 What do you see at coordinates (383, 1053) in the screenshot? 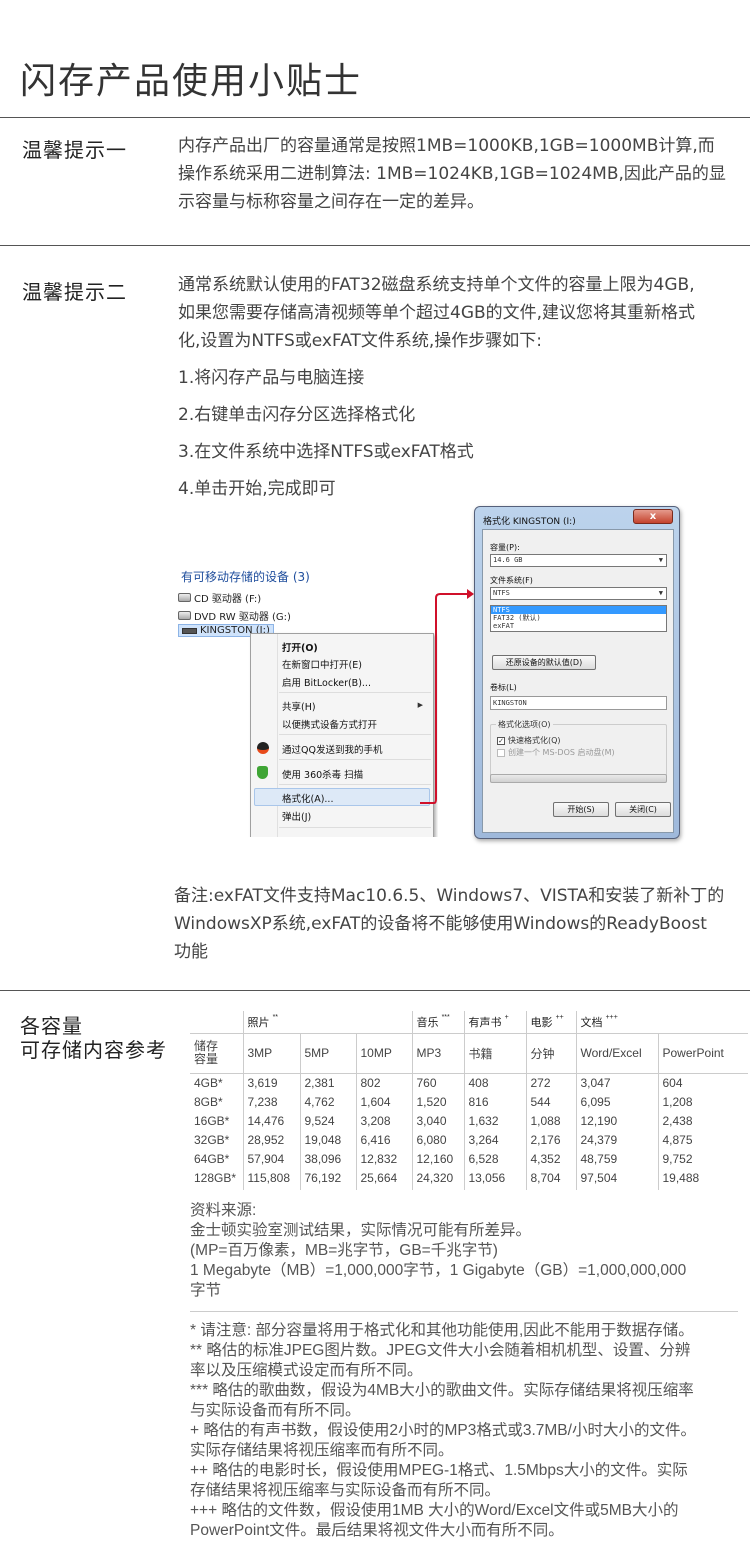
I see `column-header: 10MP` at bounding box center [383, 1053].